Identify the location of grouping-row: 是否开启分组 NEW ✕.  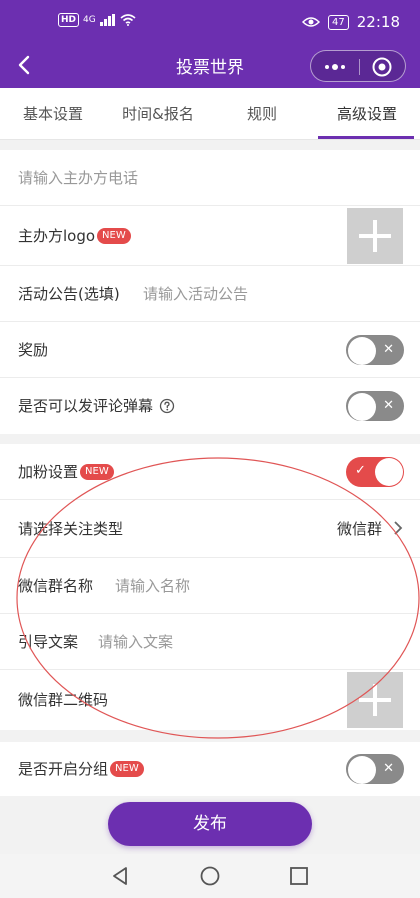
(210, 769).